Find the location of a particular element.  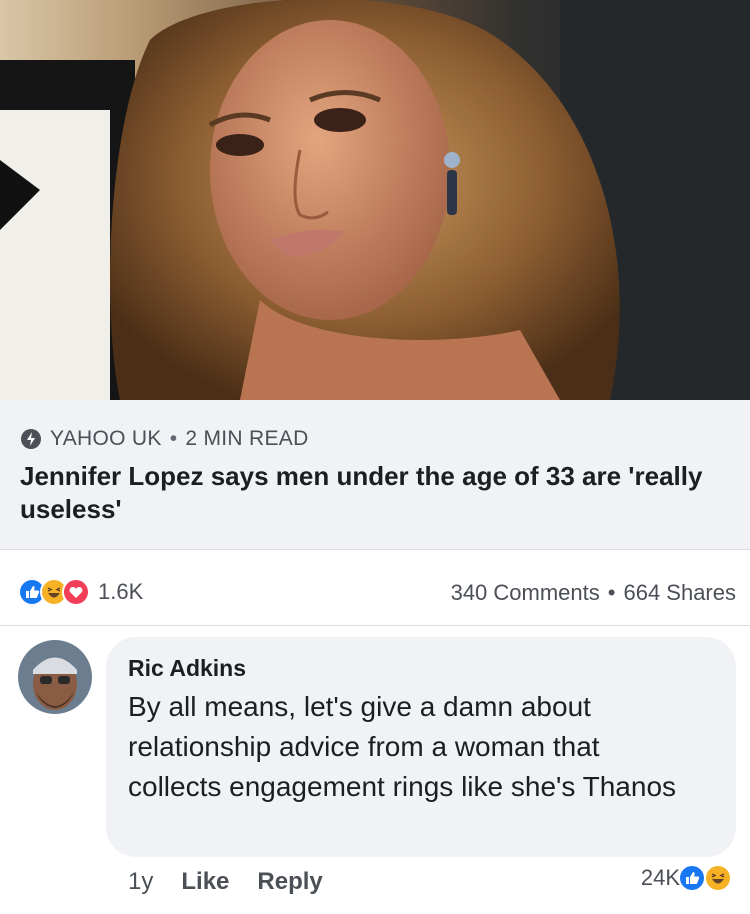

reply-button: Reply is located at coordinates (289, 882).